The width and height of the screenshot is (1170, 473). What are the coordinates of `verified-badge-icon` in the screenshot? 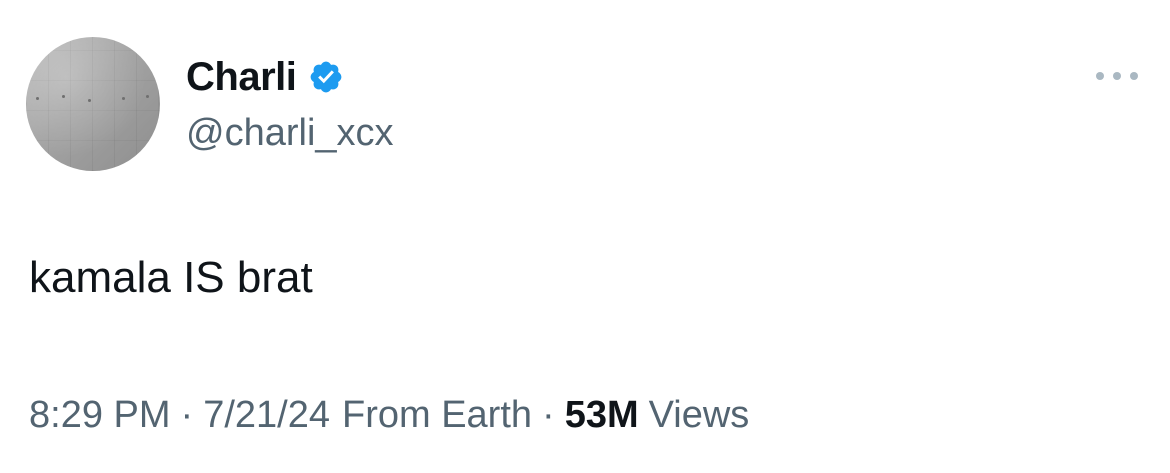 It's located at (326, 77).